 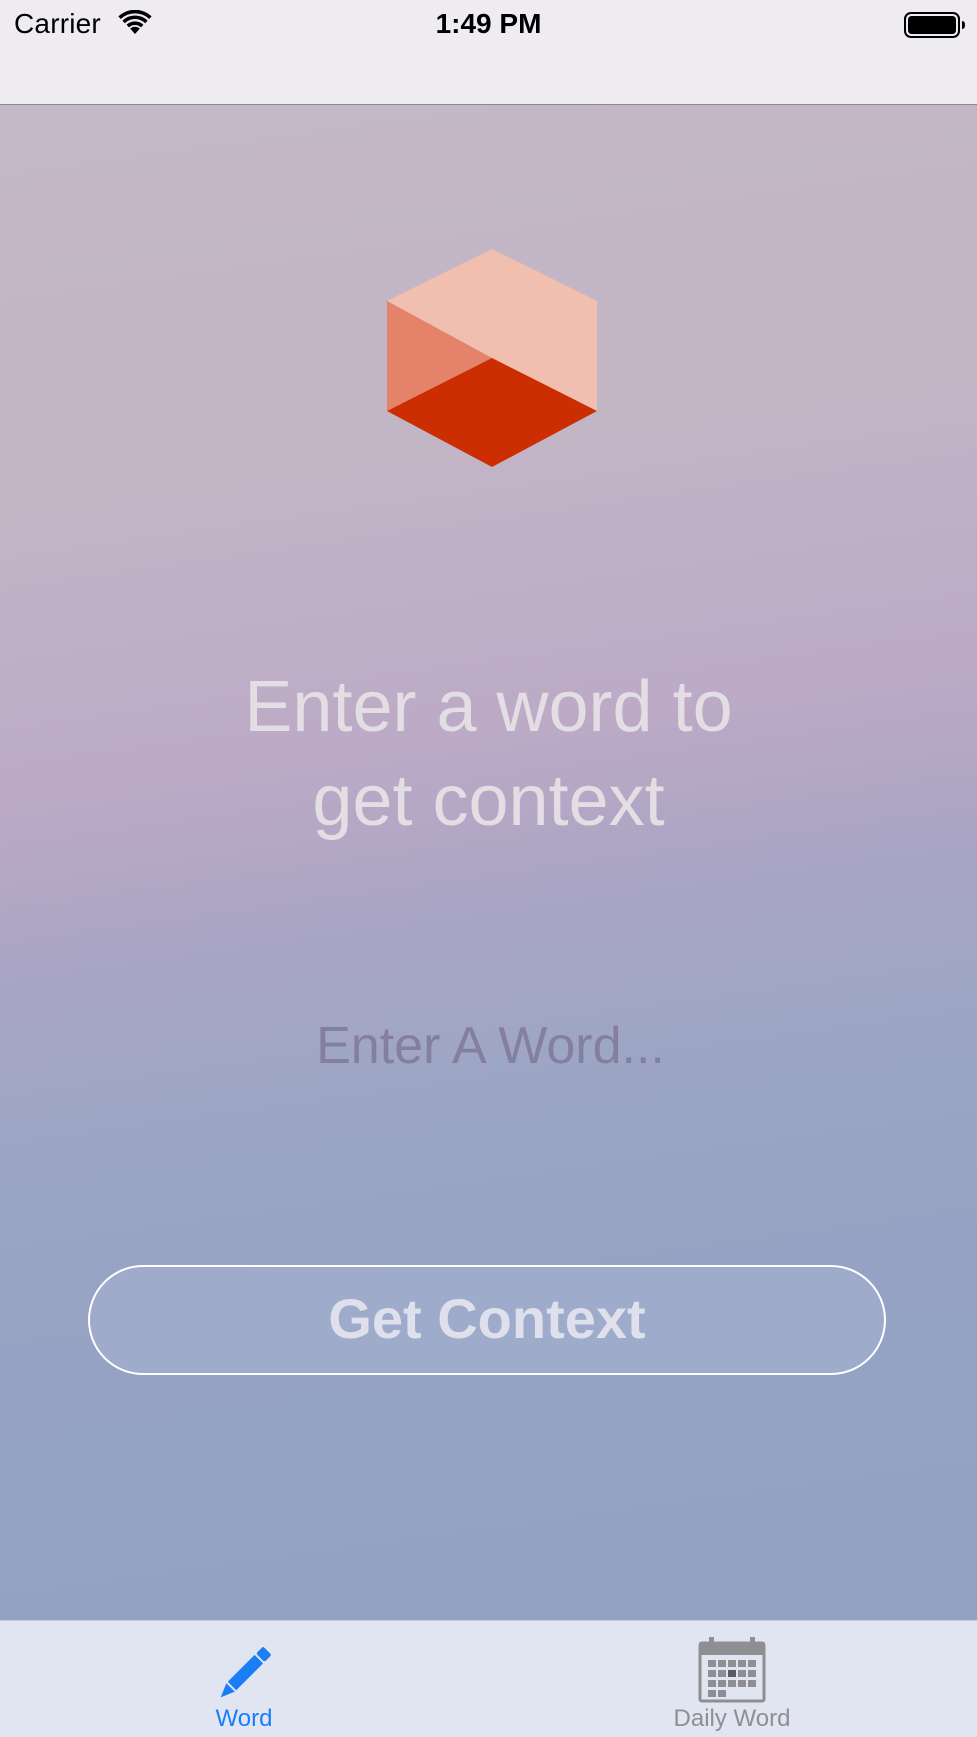 I want to click on get-context-button: Get Context, so click(x=487, y=1320).